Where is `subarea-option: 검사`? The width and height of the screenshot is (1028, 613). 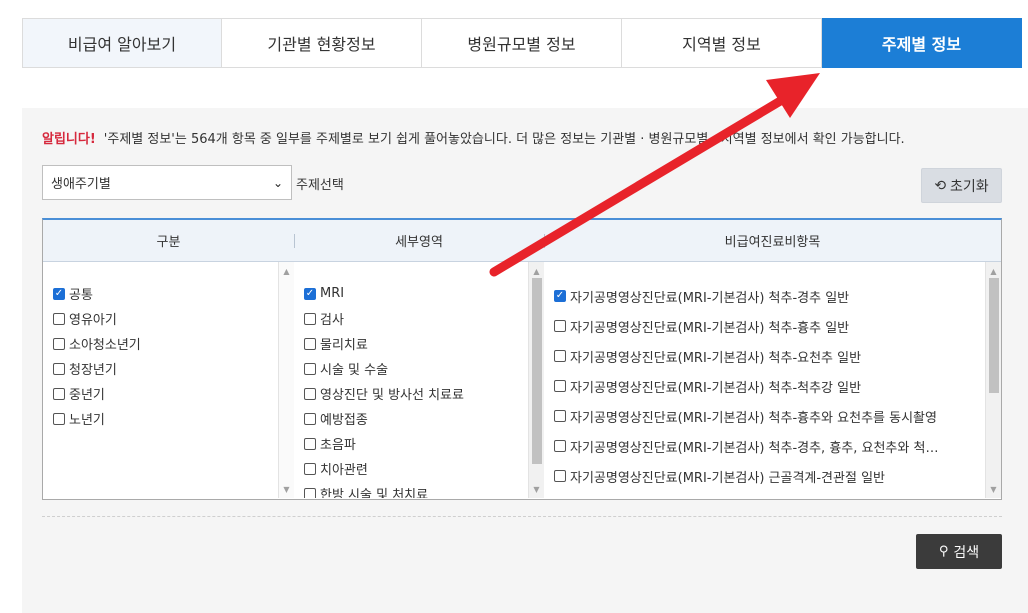 subarea-option: 검사 is located at coordinates (424, 318).